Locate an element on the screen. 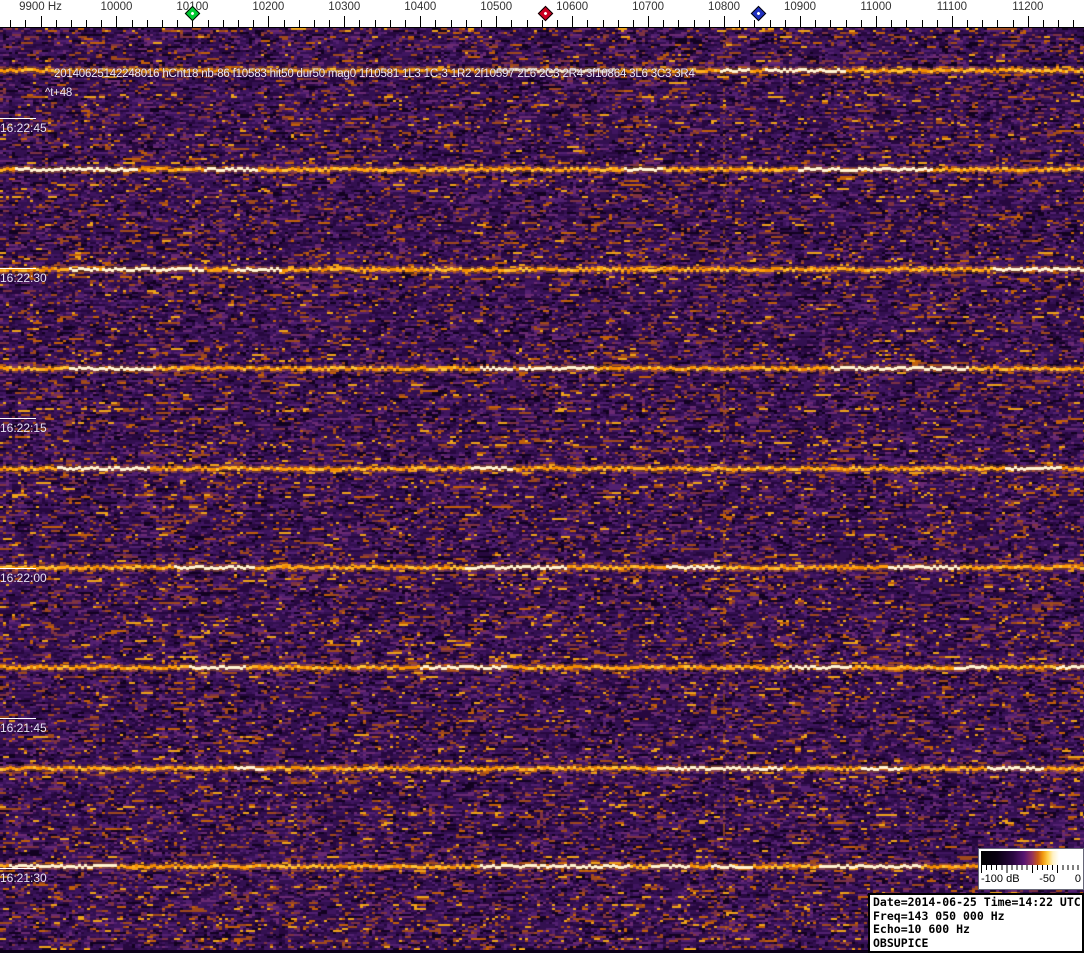 The image size is (1084, 953). info-echo-frequency: Echo=10 600 Hz is located at coordinates (921, 929).